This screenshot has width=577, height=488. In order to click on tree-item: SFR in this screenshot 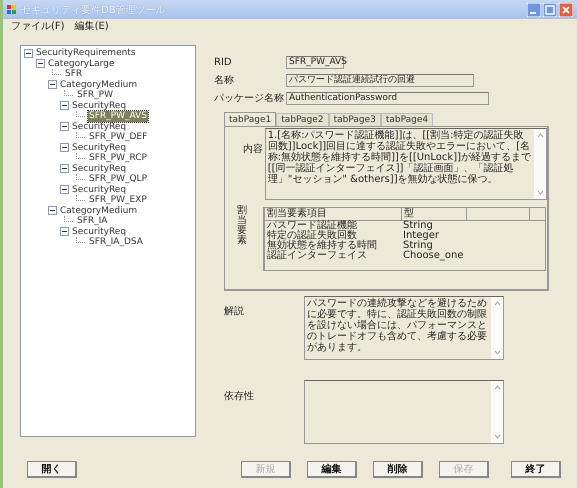, I will do `click(74, 74)`.